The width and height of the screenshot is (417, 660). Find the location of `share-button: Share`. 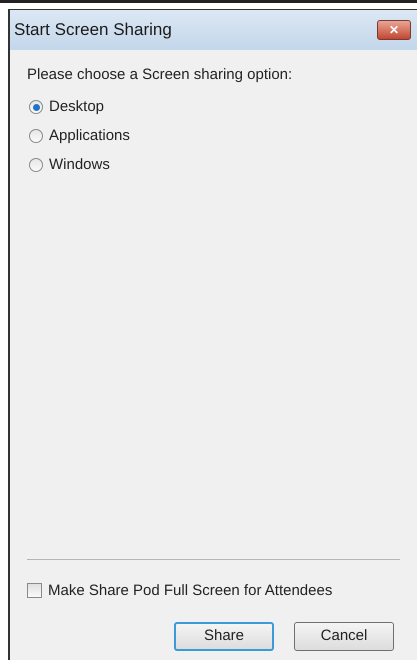

share-button: Share is located at coordinates (224, 636).